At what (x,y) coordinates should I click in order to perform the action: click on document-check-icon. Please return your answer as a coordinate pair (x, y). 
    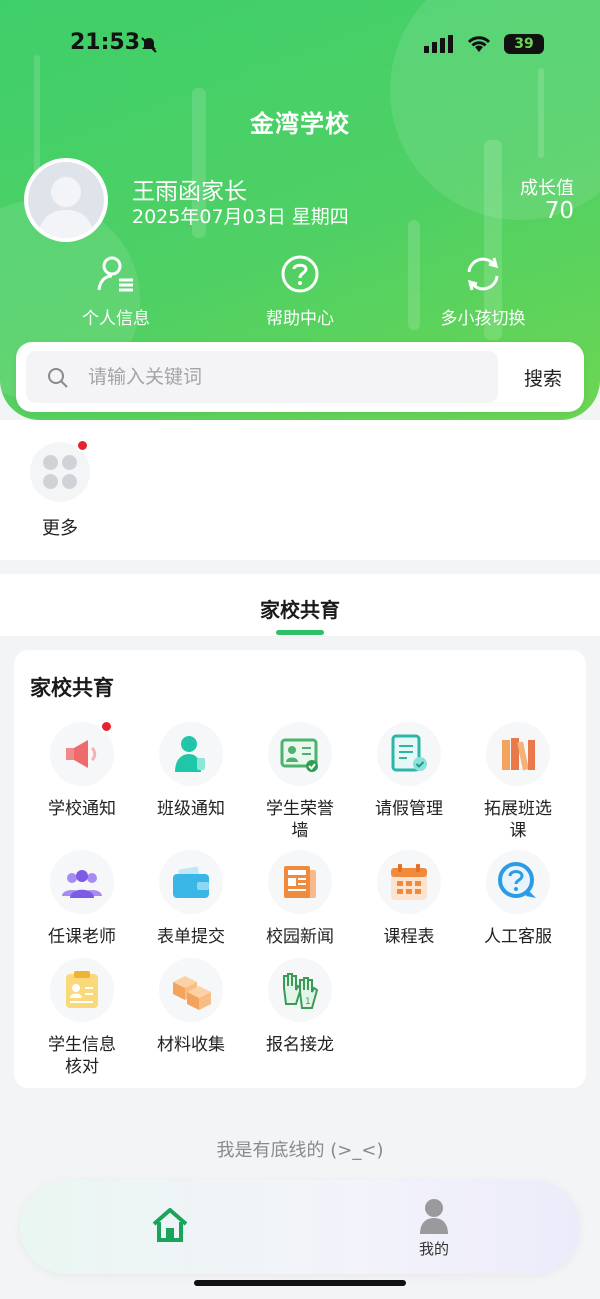
    Looking at the image, I should click on (409, 753).